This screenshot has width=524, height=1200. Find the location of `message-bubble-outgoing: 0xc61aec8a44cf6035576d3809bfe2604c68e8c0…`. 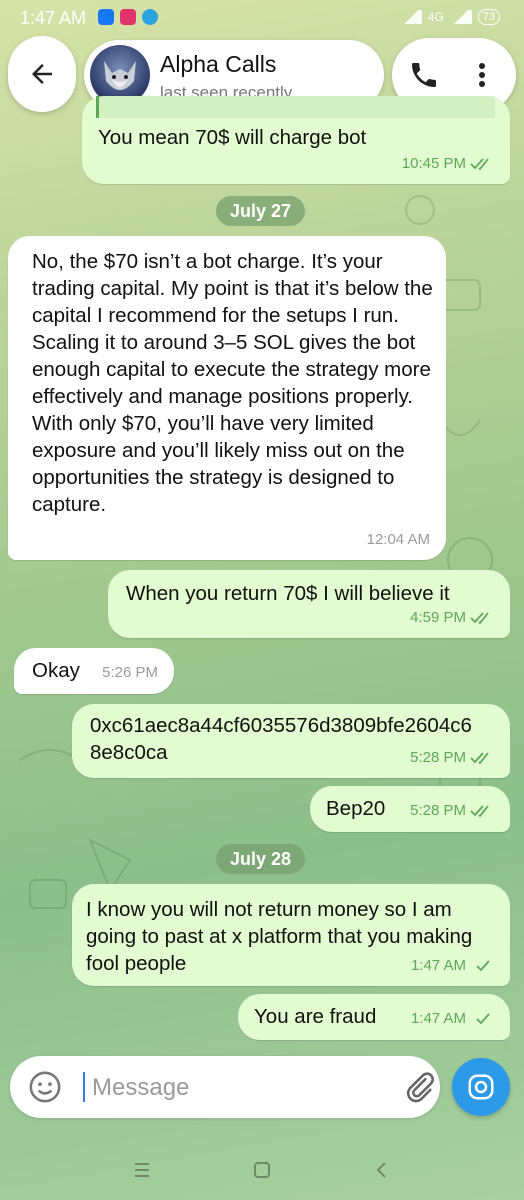

message-bubble-outgoing: 0xc61aec8a44cf6035576d3809bfe2604c68e8c0… is located at coordinates (291, 741).